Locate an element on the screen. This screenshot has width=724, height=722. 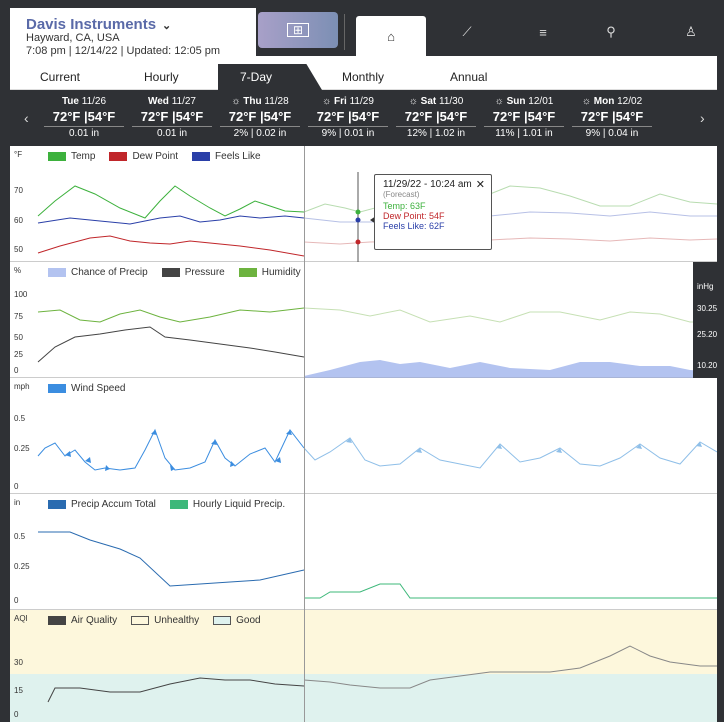
station-title: Davis Instruments ⌄ is located at coordinates (98, 24).